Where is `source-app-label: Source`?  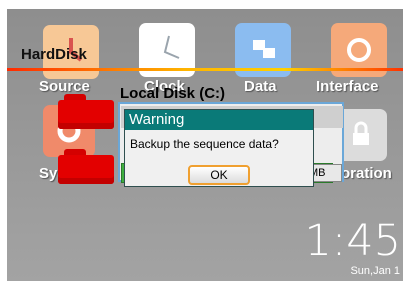 source-app-label: Source is located at coordinates (64, 86).